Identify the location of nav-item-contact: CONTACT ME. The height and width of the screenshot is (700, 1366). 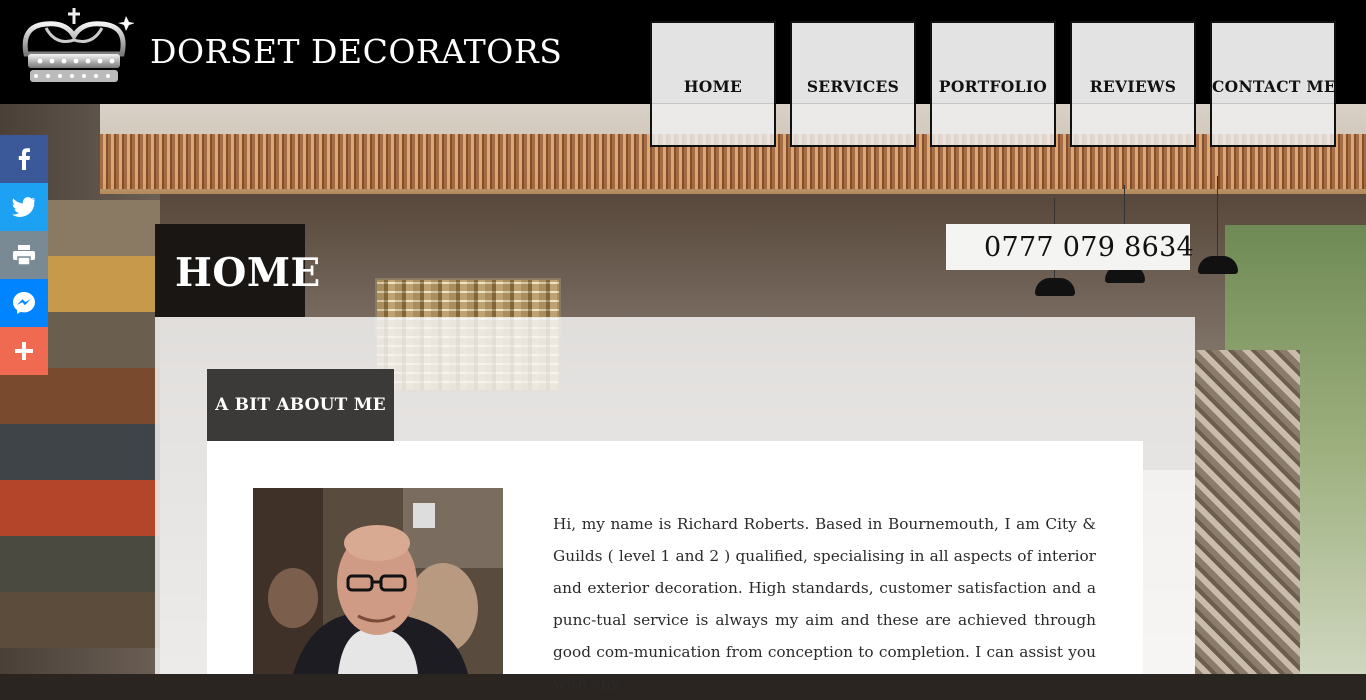
(1273, 84).